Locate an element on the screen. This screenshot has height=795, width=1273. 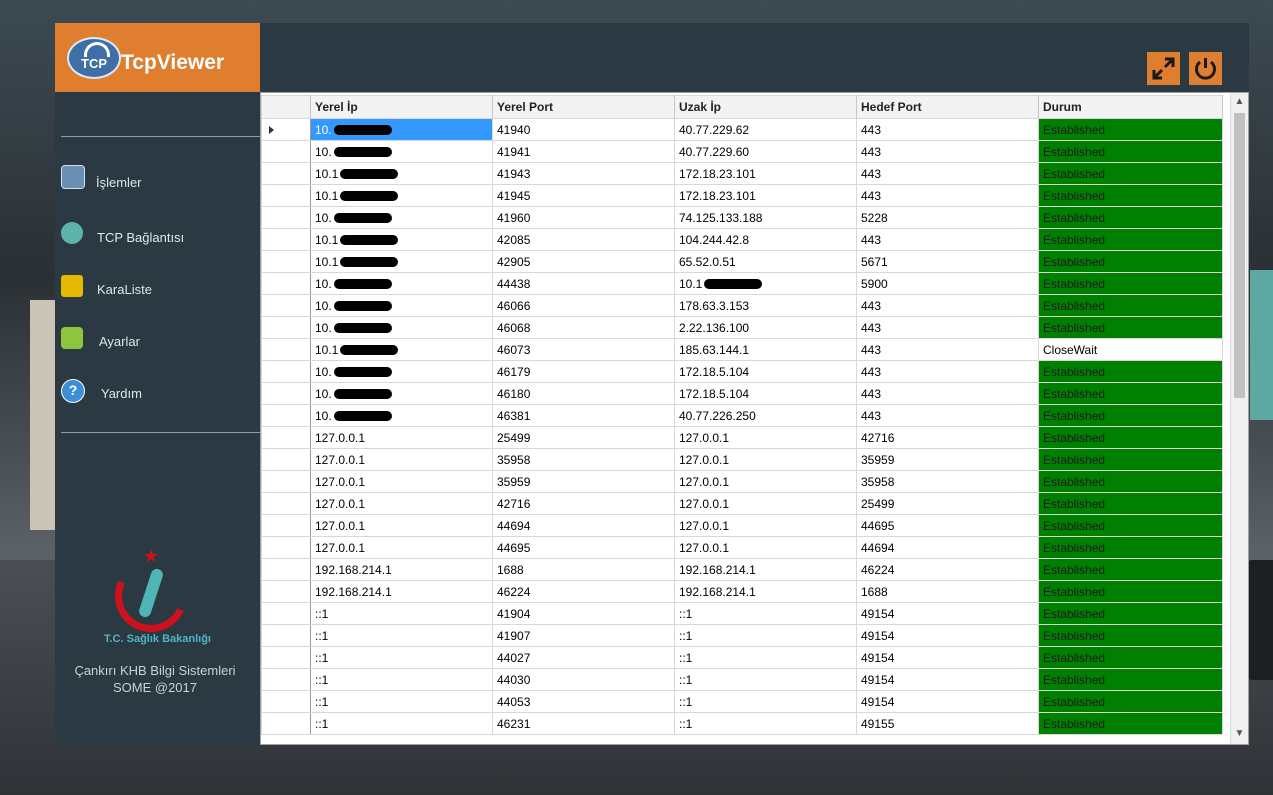
remote-ip-cell: 172.18.5.104 is located at coordinates (765, 393).